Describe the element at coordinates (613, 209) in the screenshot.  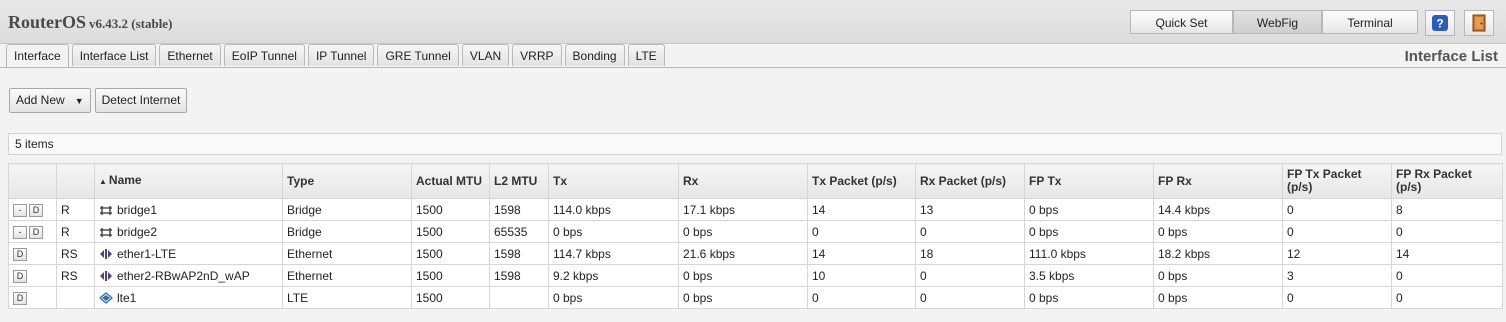
I see `row-tx: 114.0 kbps` at that location.